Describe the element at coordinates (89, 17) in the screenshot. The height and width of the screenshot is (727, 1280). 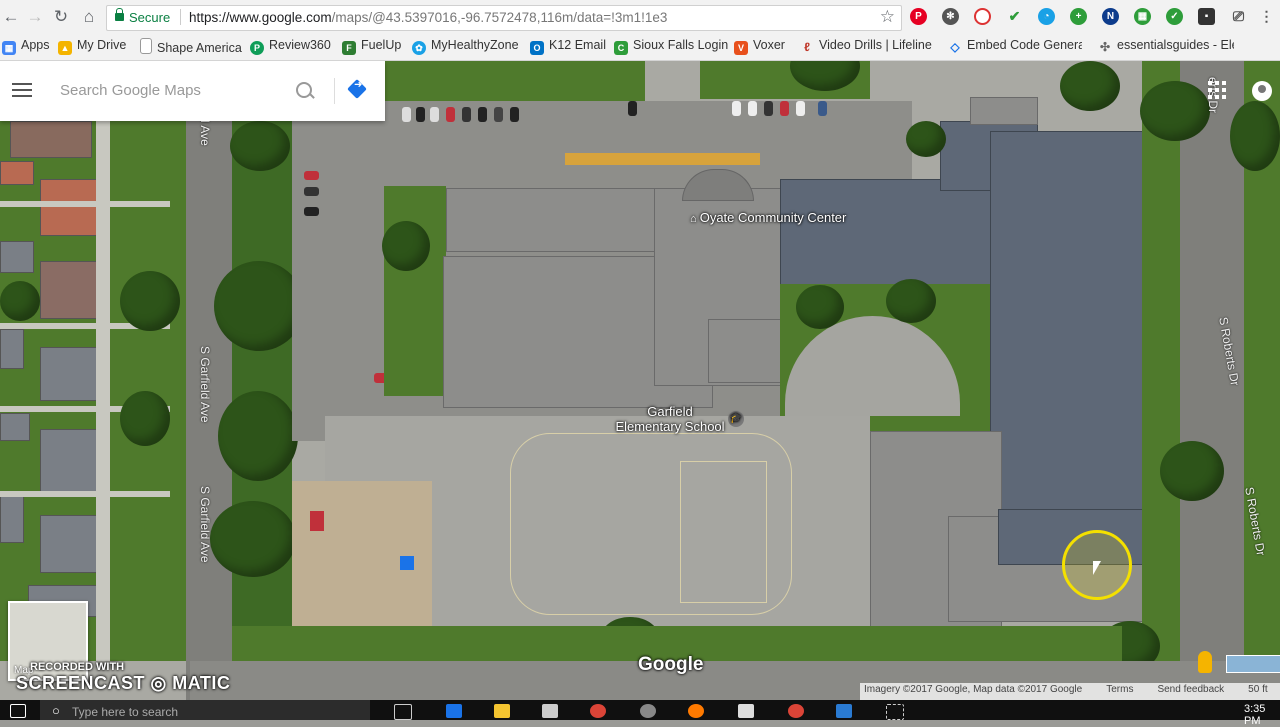
I see `home-icon: ⌂` at that location.